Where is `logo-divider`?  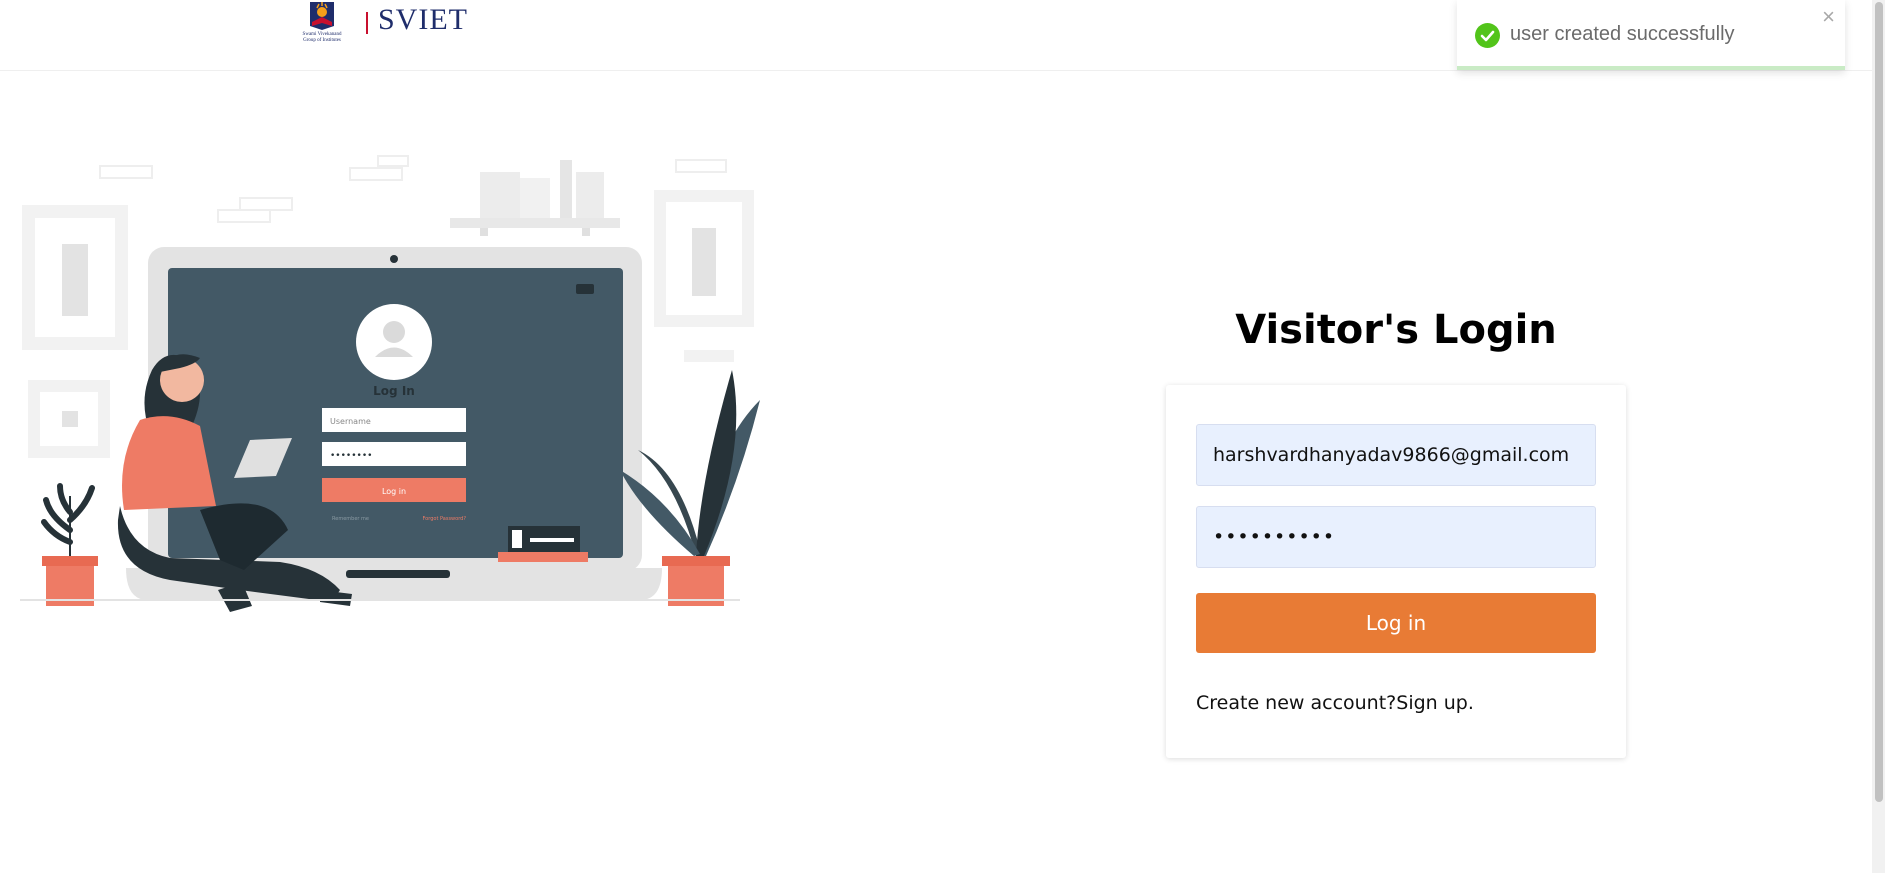 logo-divider is located at coordinates (367, 23).